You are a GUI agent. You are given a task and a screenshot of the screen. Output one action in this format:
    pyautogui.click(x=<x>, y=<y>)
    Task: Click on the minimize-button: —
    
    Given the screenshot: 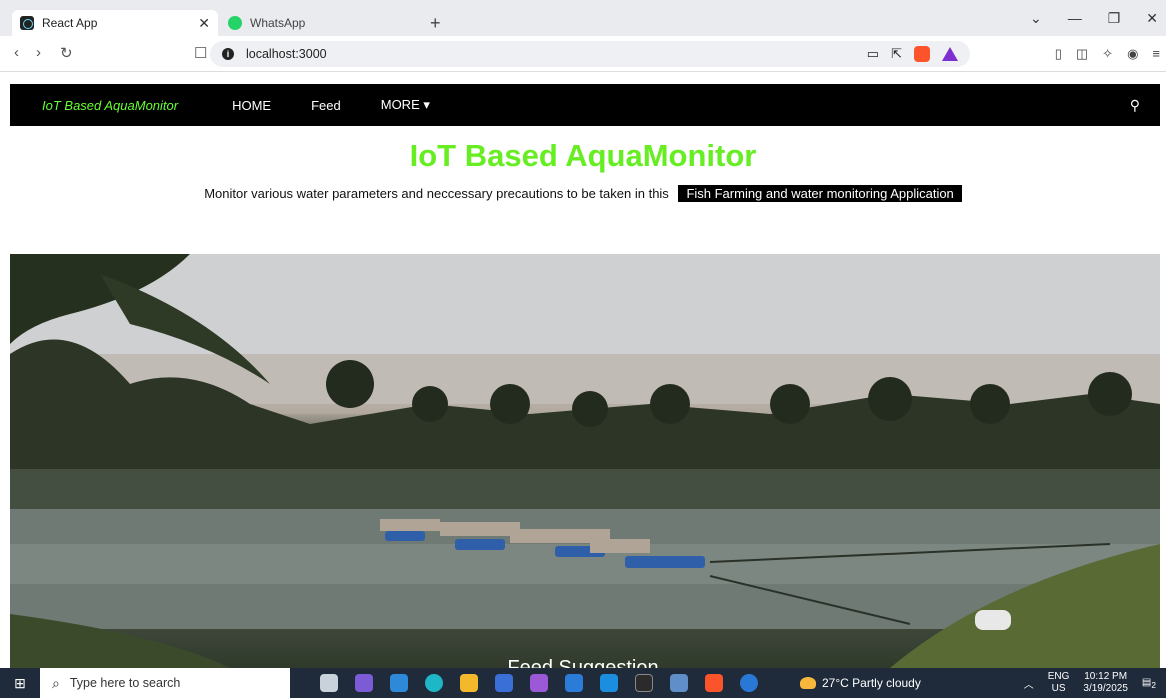 What is the action you would take?
    pyautogui.click(x=1075, y=18)
    